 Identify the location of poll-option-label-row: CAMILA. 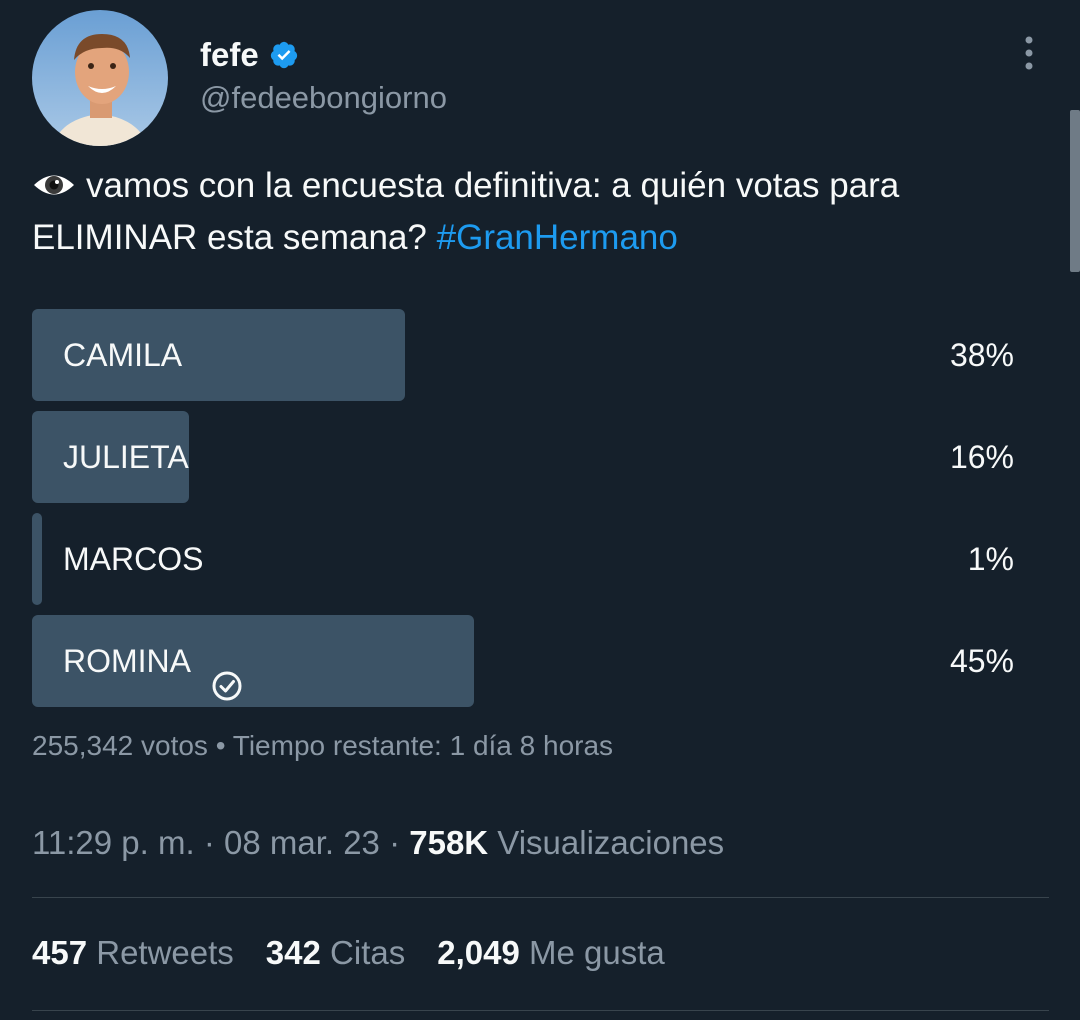
(122, 355).